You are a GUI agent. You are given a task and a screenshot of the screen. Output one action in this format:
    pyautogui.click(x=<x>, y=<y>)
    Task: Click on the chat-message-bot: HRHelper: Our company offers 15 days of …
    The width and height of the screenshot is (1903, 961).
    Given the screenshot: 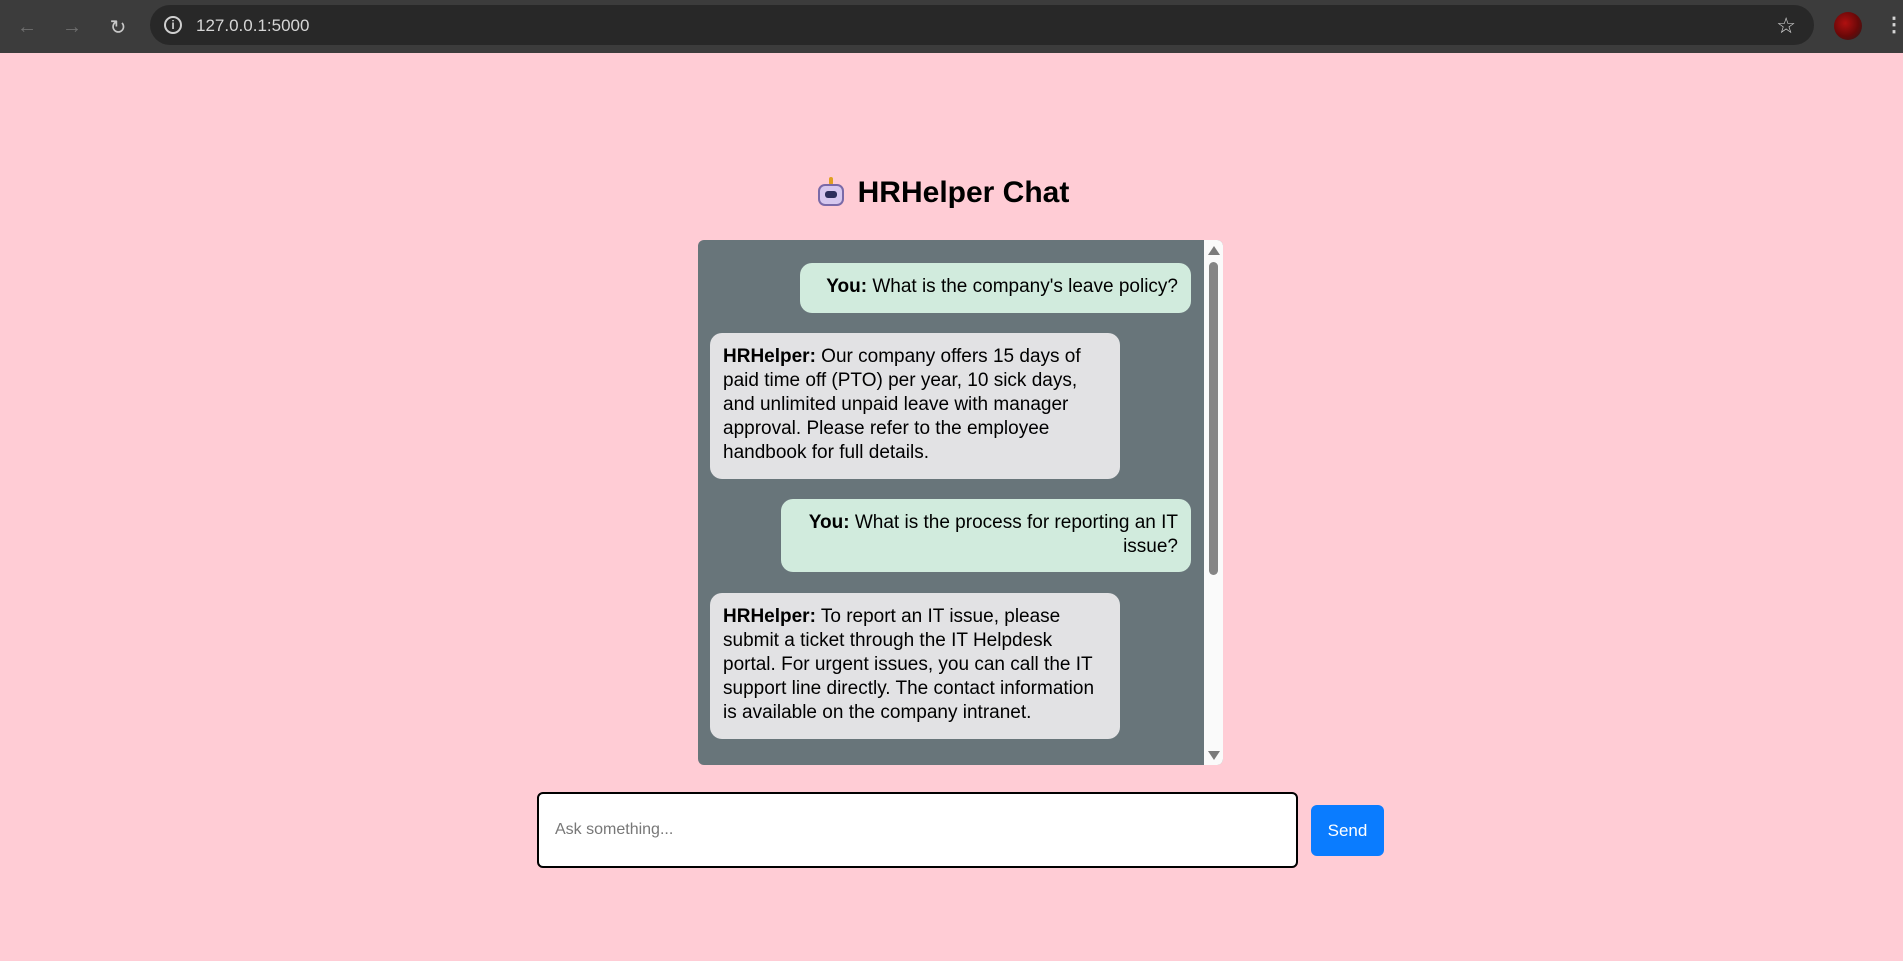 What is the action you would take?
    pyautogui.click(x=915, y=406)
    